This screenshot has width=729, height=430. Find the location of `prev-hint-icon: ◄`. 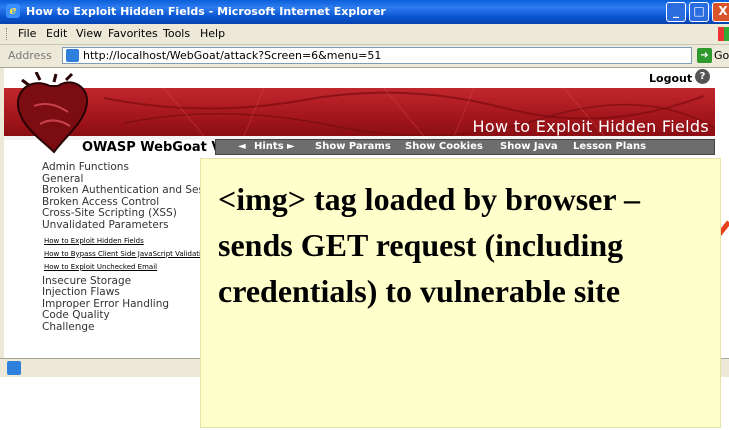

prev-hint-icon: ◄ is located at coordinates (242, 146).